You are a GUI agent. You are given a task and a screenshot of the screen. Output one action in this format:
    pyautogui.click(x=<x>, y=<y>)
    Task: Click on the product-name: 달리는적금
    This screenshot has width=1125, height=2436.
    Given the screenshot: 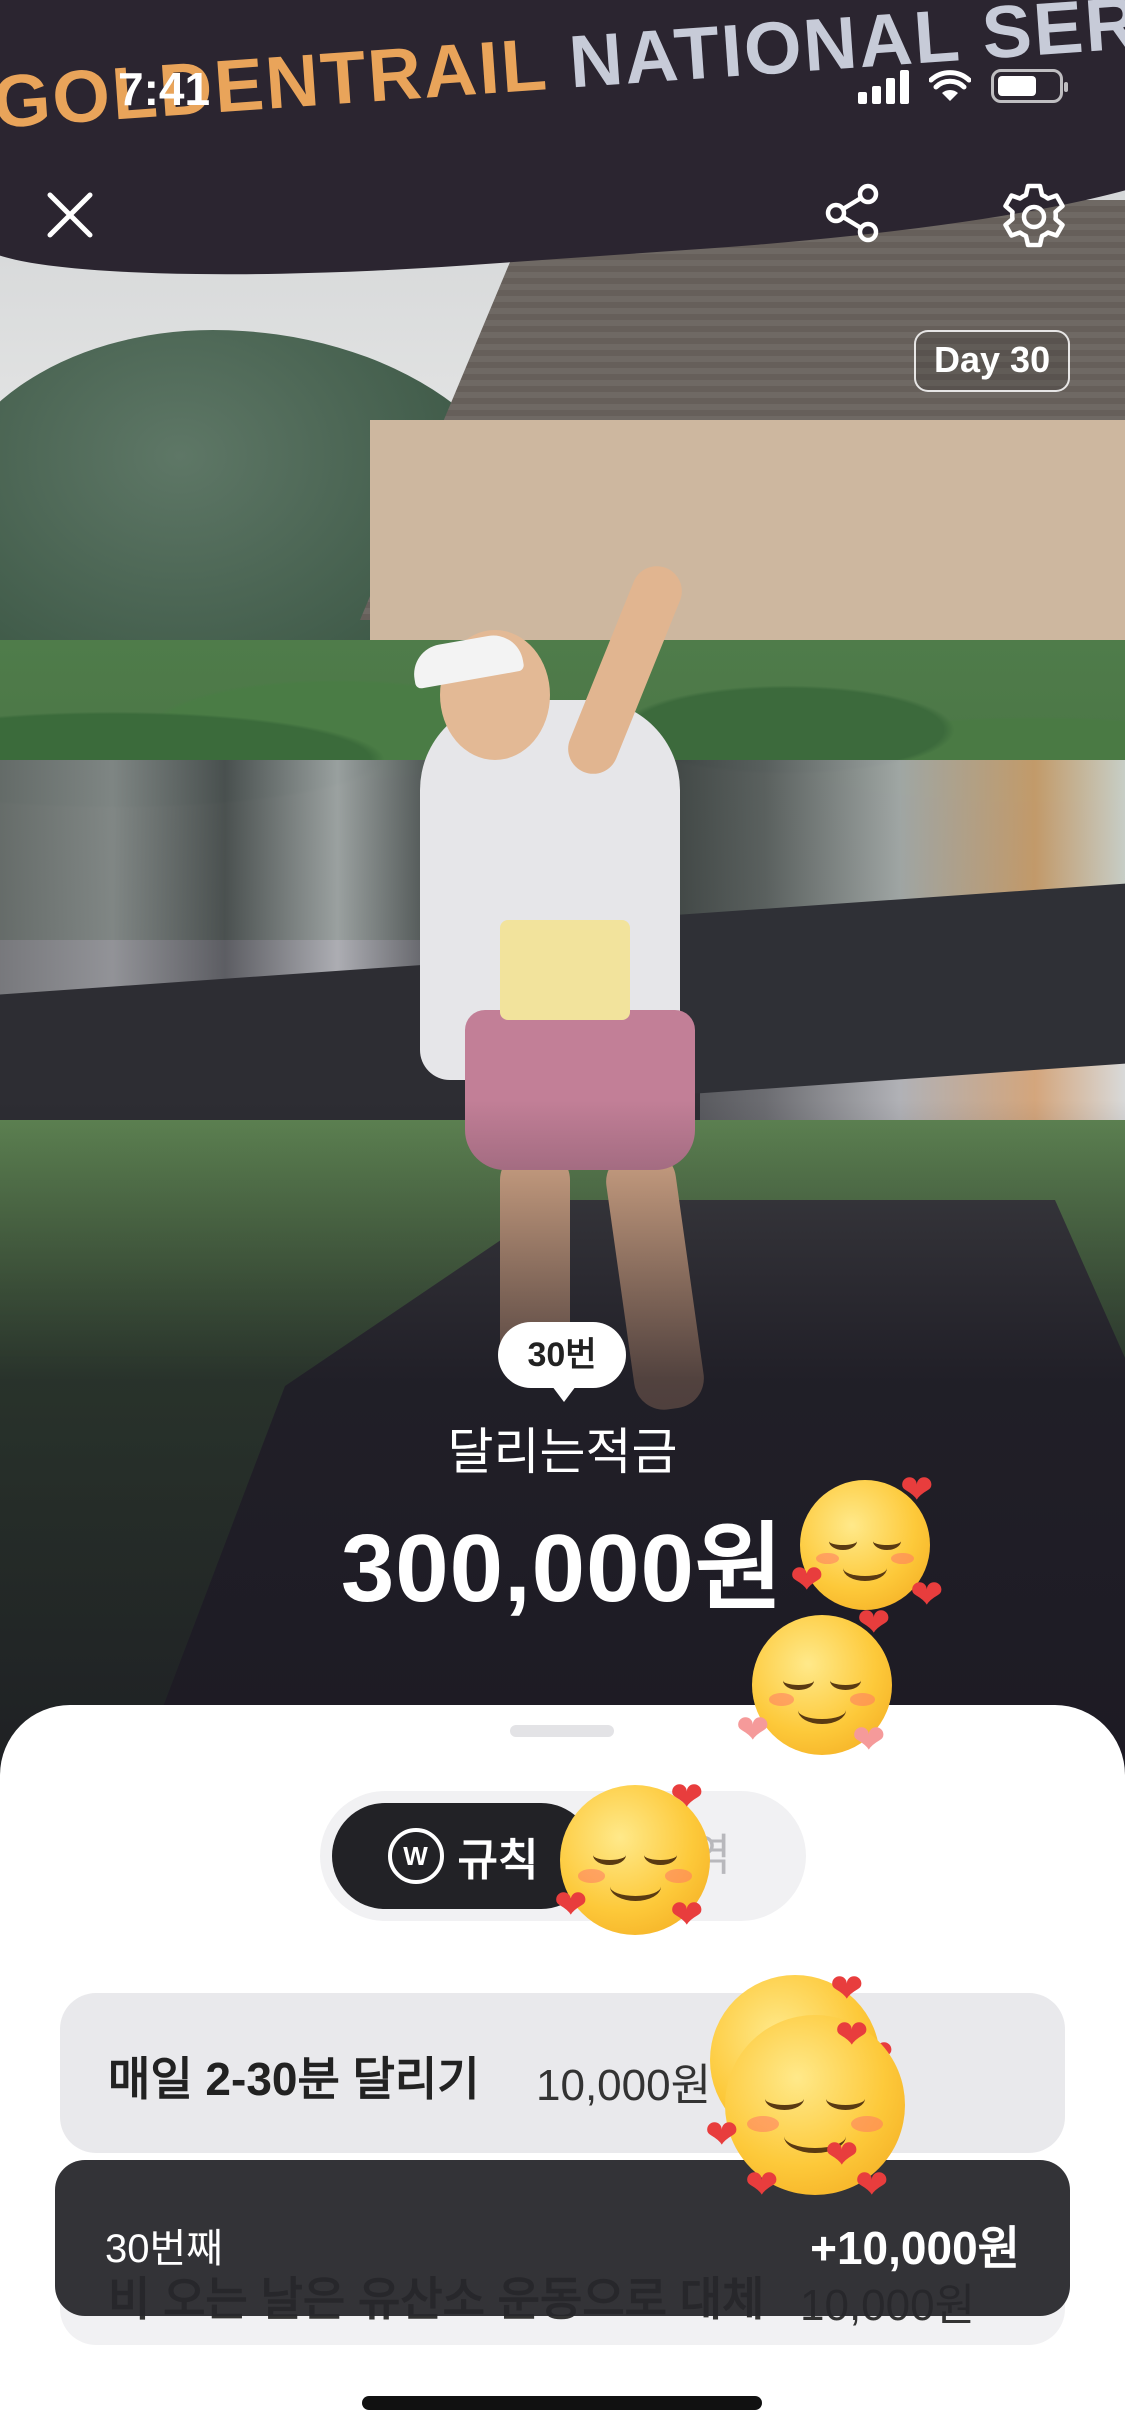 What is the action you would take?
    pyautogui.click(x=562, y=1452)
    